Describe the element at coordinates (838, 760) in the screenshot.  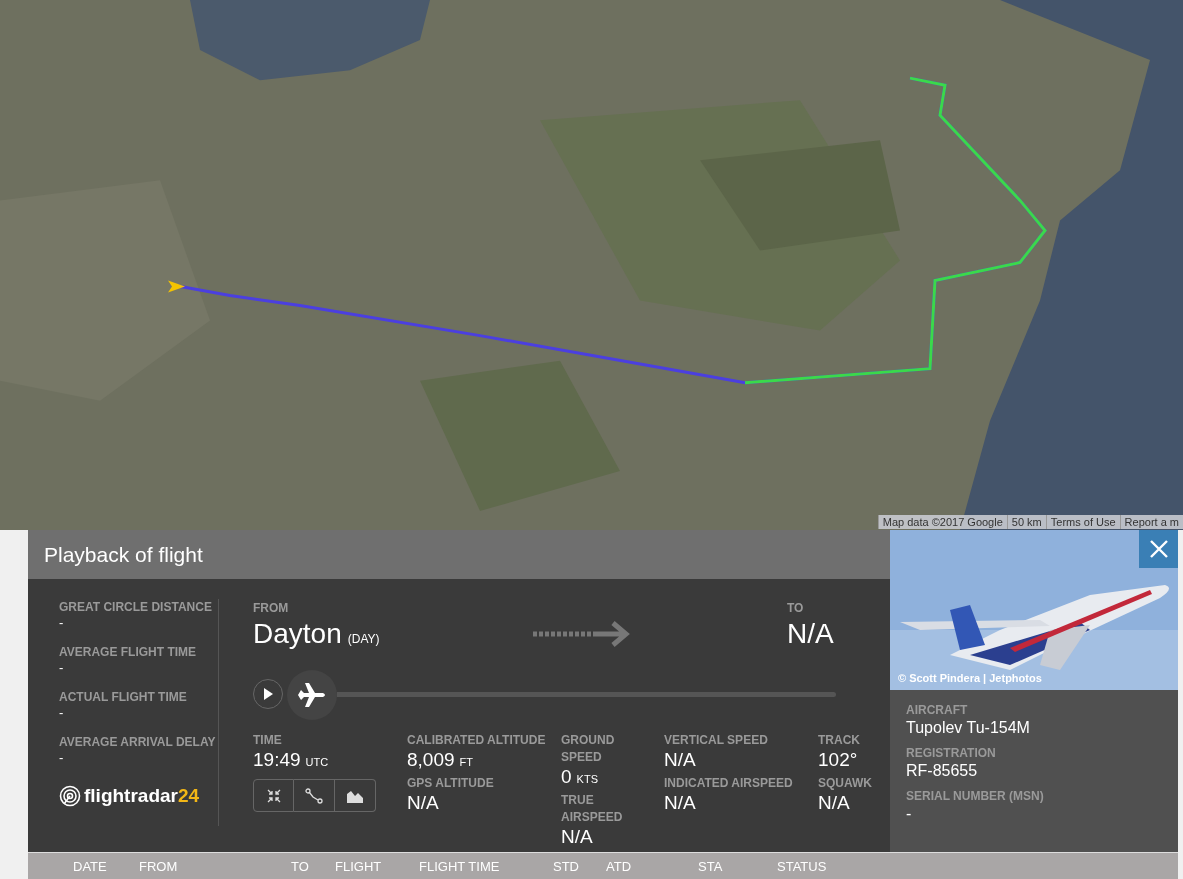
I see `stat-value: 102°` at that location.